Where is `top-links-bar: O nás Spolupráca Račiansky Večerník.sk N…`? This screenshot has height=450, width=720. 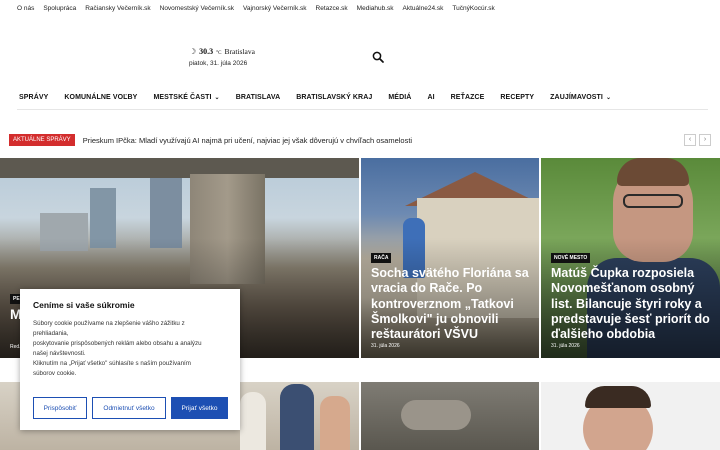 top-links-bar: O nás Spolupráca Račiansky Večerník.sk N… is located at coordinates (360, 8).